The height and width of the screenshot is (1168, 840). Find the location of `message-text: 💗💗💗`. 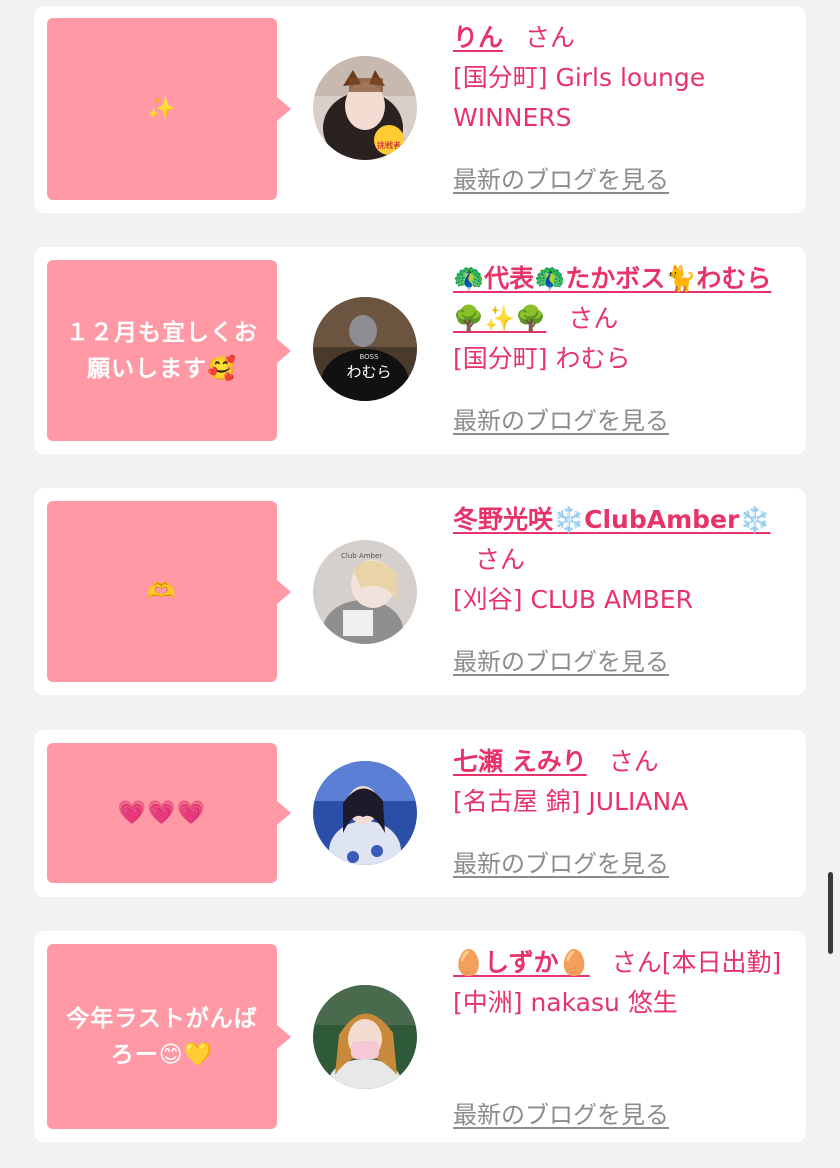

message-text: 💗💗💗 is located at coordinates (162, 813).